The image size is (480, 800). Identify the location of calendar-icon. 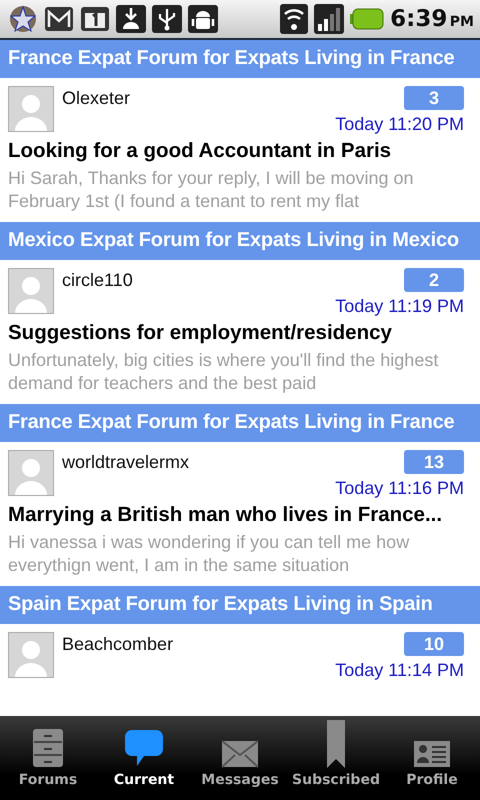
(95, 19).